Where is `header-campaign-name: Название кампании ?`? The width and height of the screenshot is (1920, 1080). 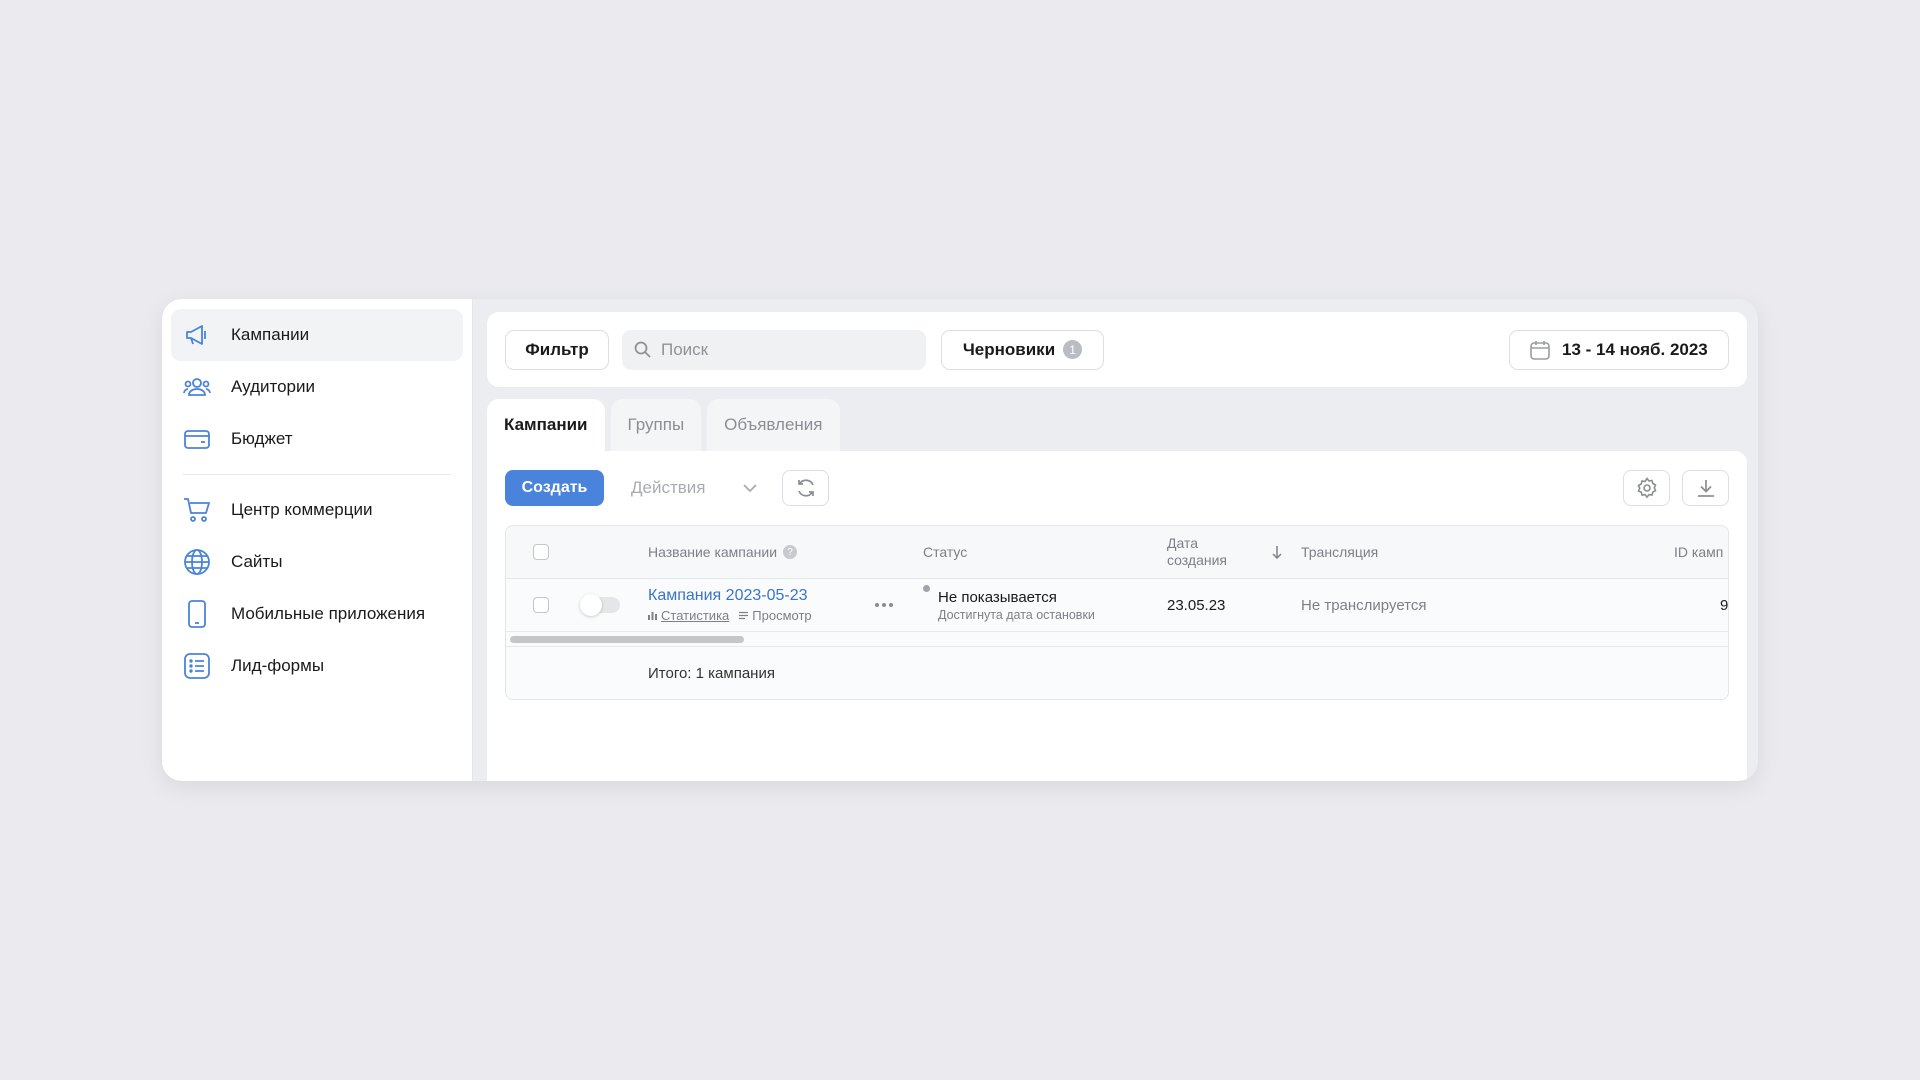 header-campaign-name: Название кампании ? is located at coordinates (723, 552).